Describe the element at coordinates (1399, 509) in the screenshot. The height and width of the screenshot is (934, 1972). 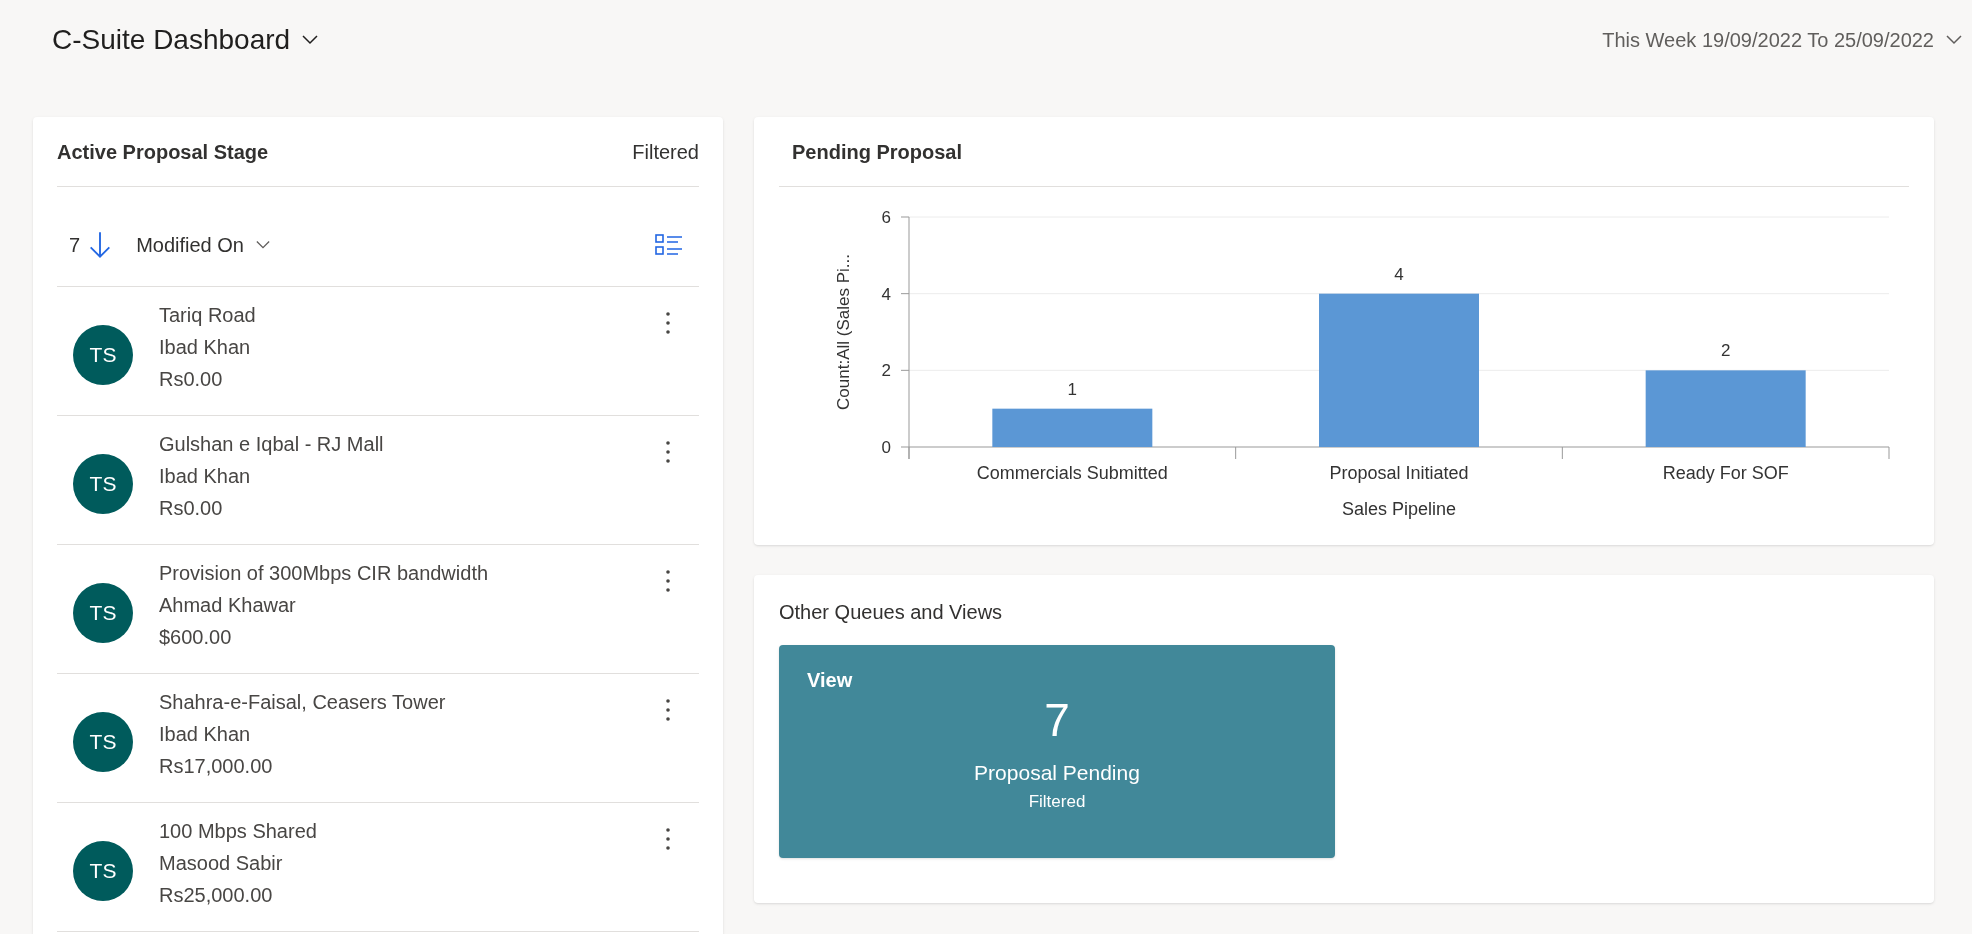
I see `x-axis-title: Sales Pipeline` at that location.